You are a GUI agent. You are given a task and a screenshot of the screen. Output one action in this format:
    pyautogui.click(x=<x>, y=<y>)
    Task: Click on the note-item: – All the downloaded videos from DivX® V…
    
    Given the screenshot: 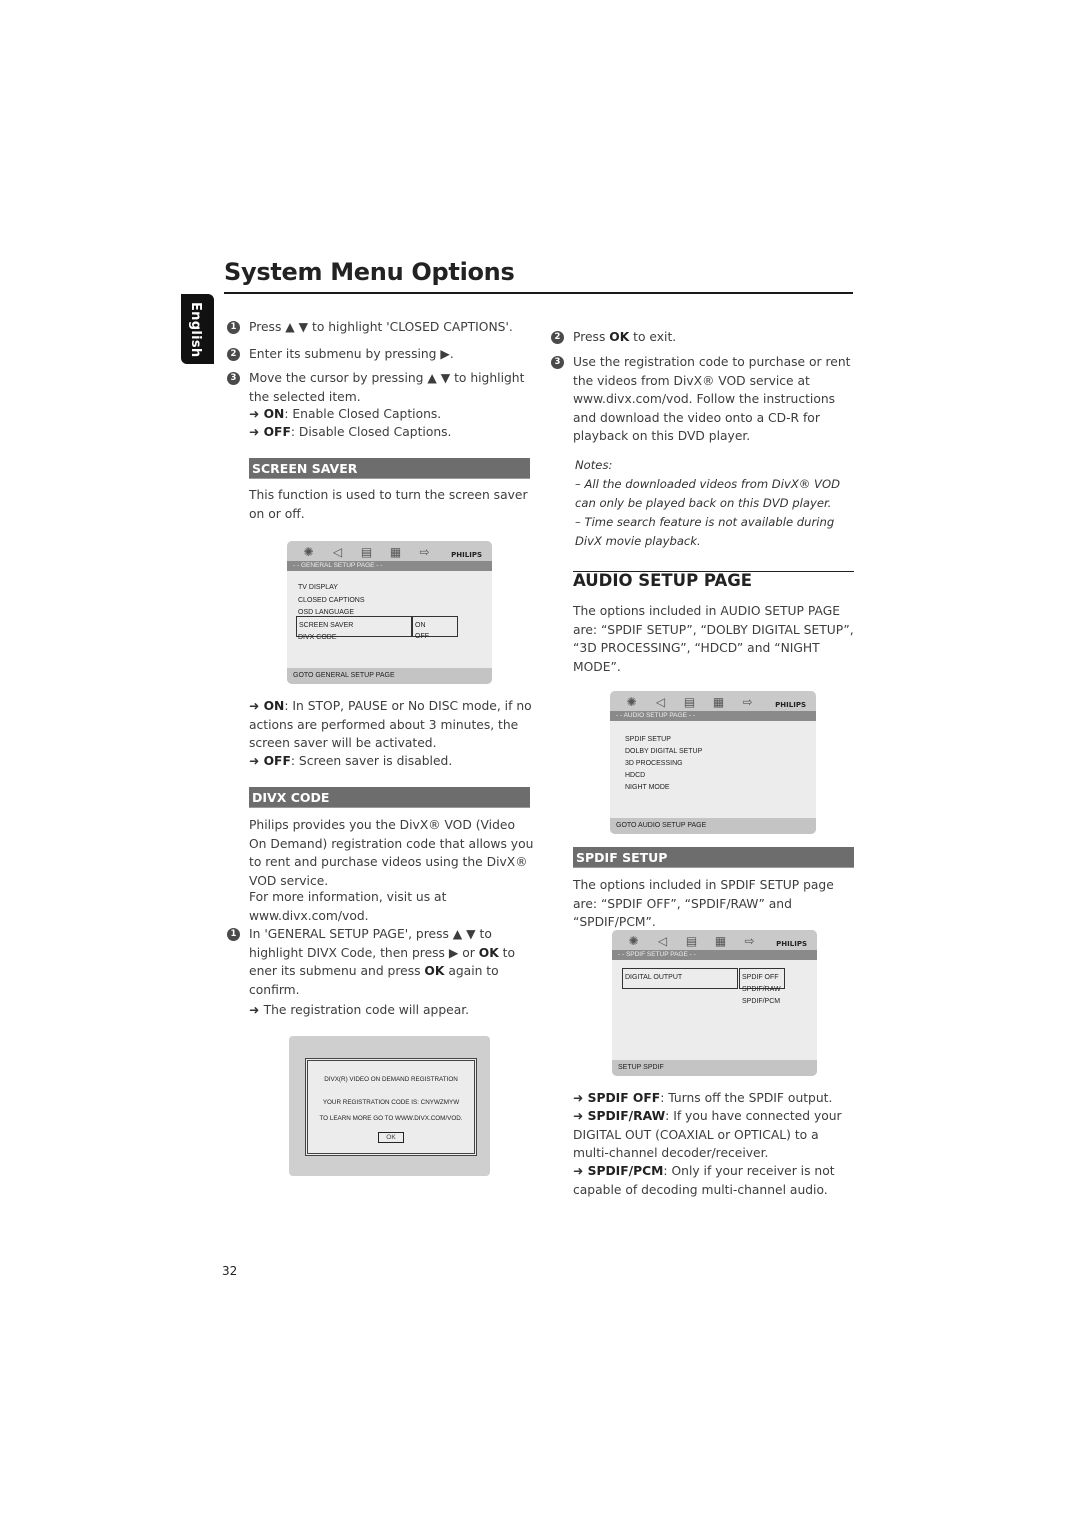 What is the action you would take?
    pyautogui.click(x=708, y=493)
    